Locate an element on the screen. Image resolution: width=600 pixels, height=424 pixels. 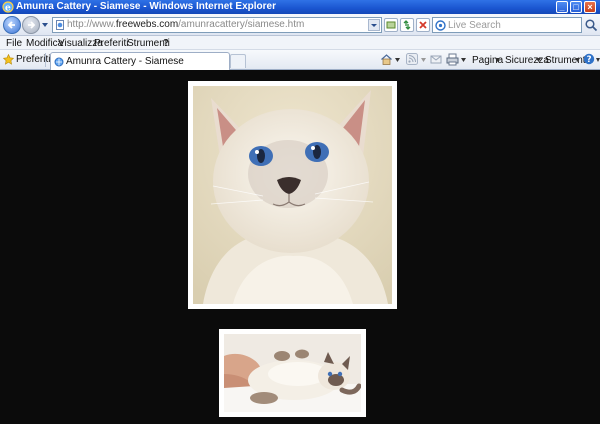
stop-button is located at coordinates (423, 25).